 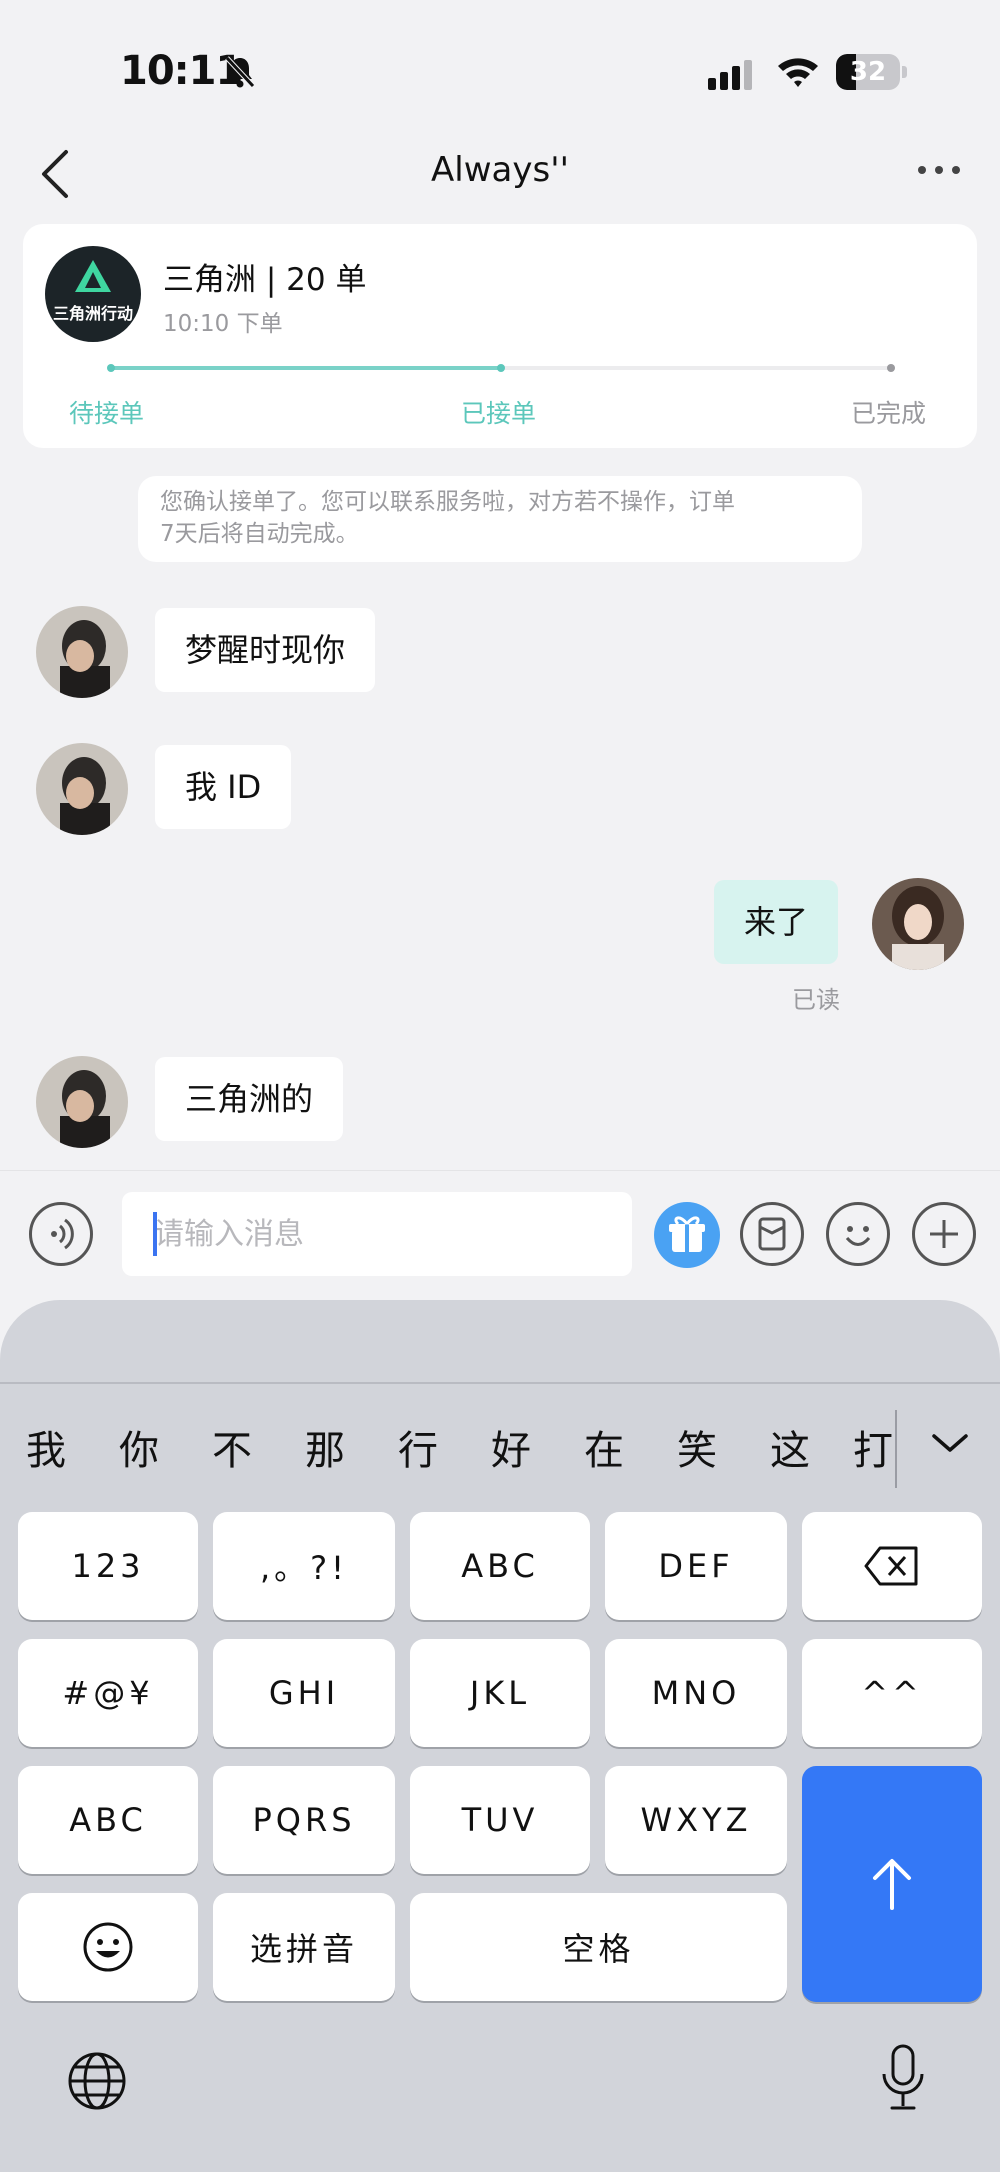 I want to click on gift-button, so click(x=687, y=1235).